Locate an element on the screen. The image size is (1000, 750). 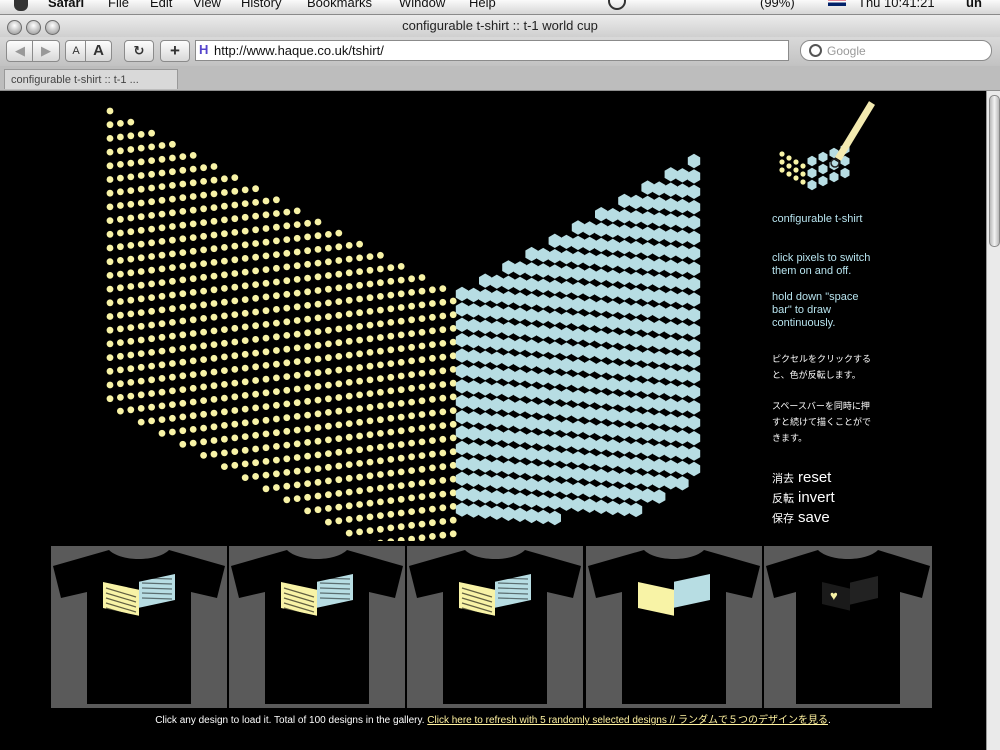
menu-bookmarks: Bookmarks is located at coordinates (339, 5).